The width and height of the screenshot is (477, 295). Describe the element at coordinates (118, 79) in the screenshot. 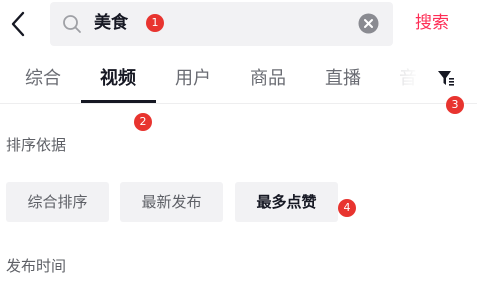

I see `tab-video: 视频` at that location.